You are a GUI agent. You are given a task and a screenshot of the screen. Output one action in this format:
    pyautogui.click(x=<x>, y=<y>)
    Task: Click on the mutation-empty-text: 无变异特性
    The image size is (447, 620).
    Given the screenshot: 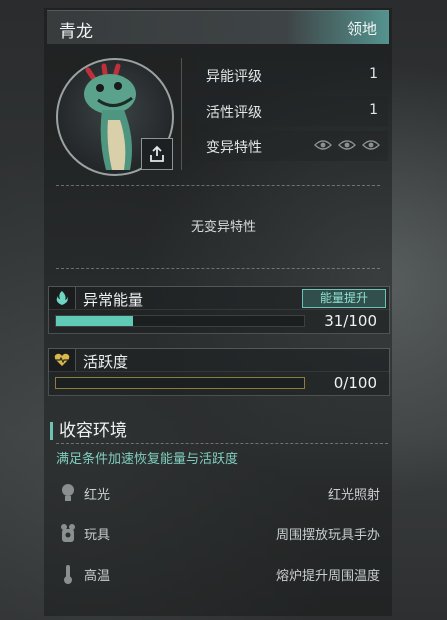 What is the action you would take?
    pyautogui.click(x=223, y=227)
    